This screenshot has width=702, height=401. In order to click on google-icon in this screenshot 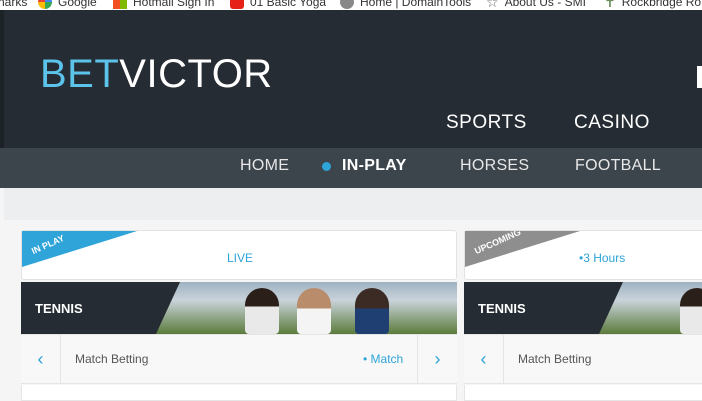, I will do `click(45, 4)`.